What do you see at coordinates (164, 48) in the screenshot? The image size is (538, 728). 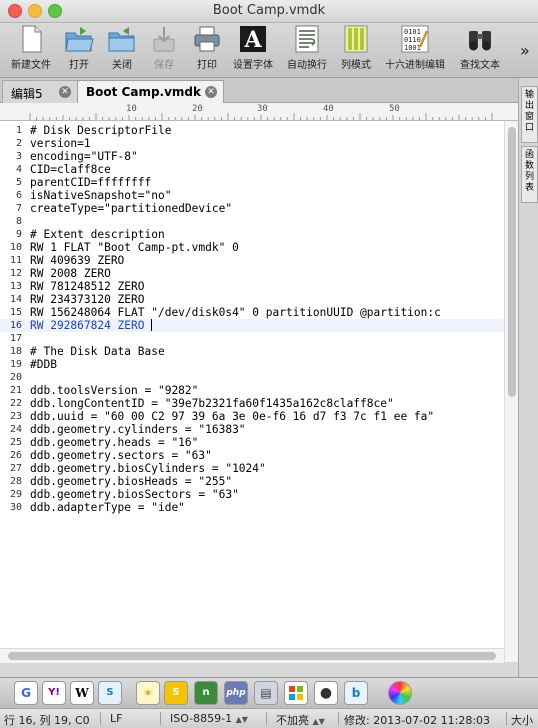 I see `save-button: 保存` at bounding box center [164, 48].